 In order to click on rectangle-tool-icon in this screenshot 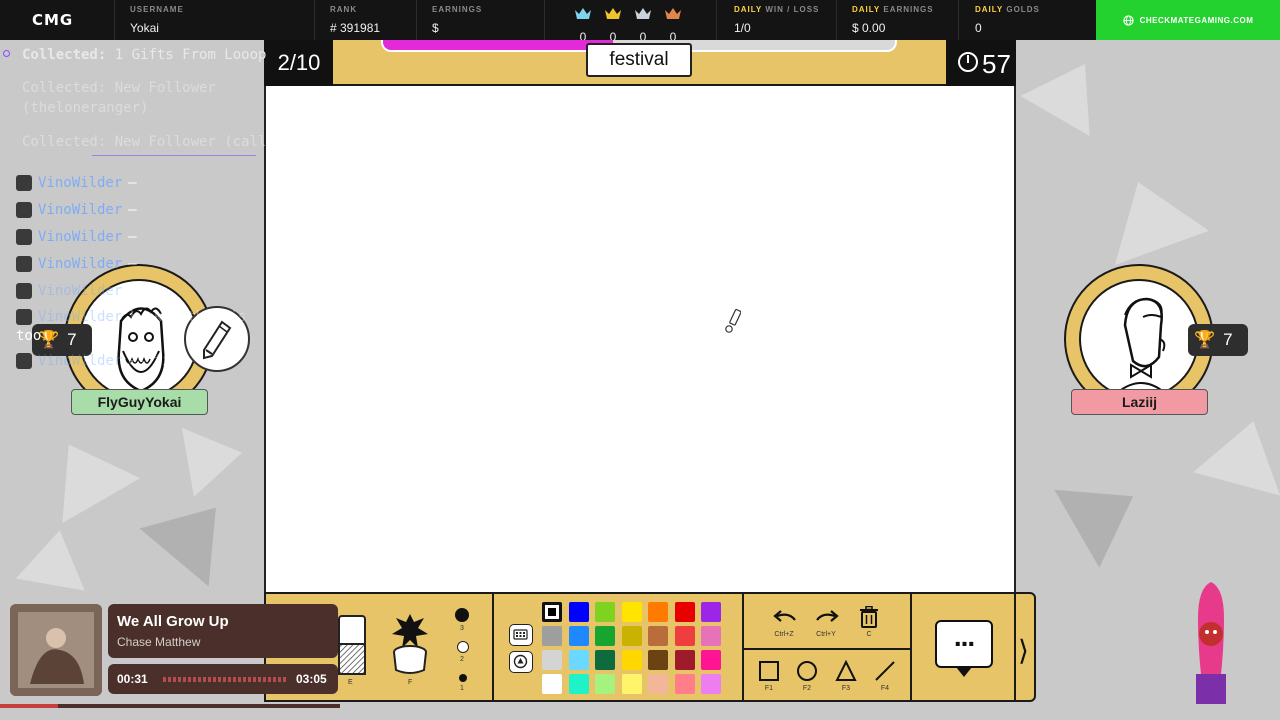, I will do `click(769, 671)`.